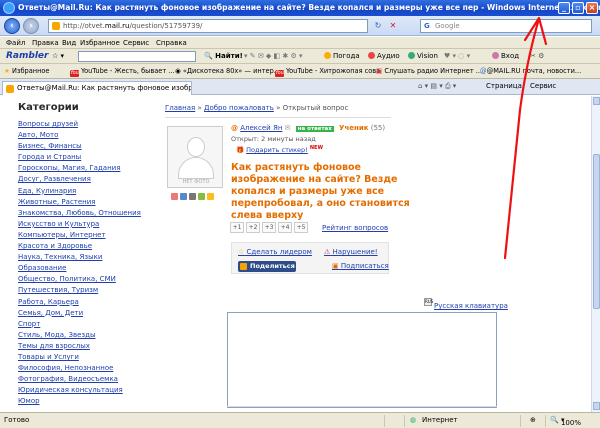 This screenshot has width=600, height=428. What do you see at coordinates (26, 71) in the screenshot?
I see `favorites-button: ★ Избранное` at bounding box center [26, 71].